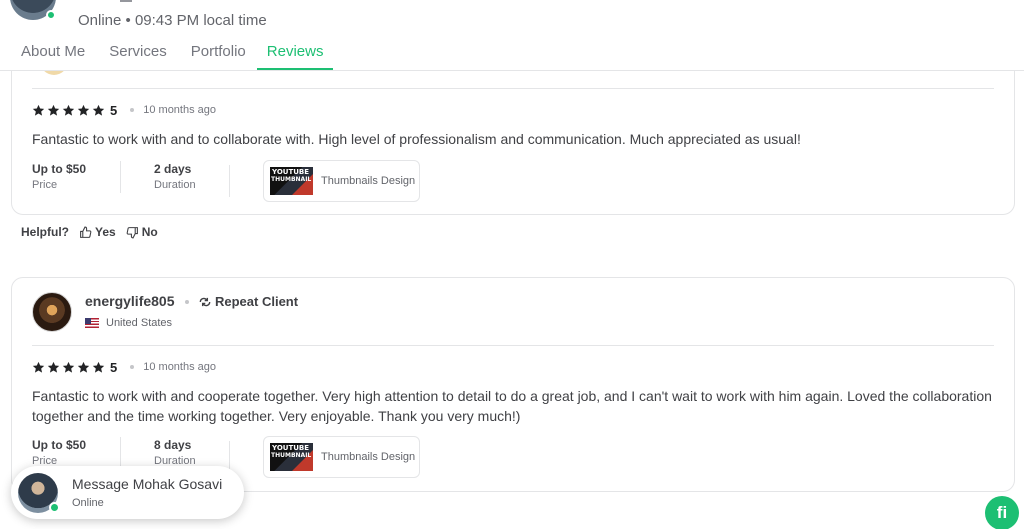 This screenshot has width=1024, height=529. I want to click on reviewer-avatar, so click(52, 312).